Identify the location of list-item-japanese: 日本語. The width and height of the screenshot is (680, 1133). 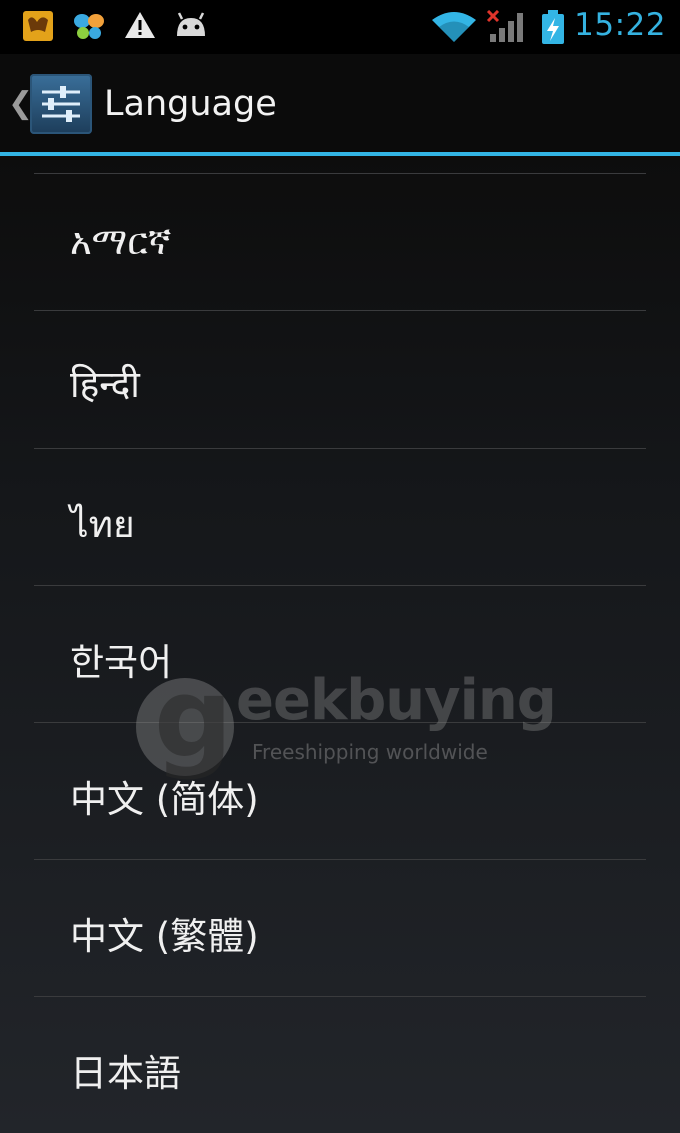
(340, 1065).